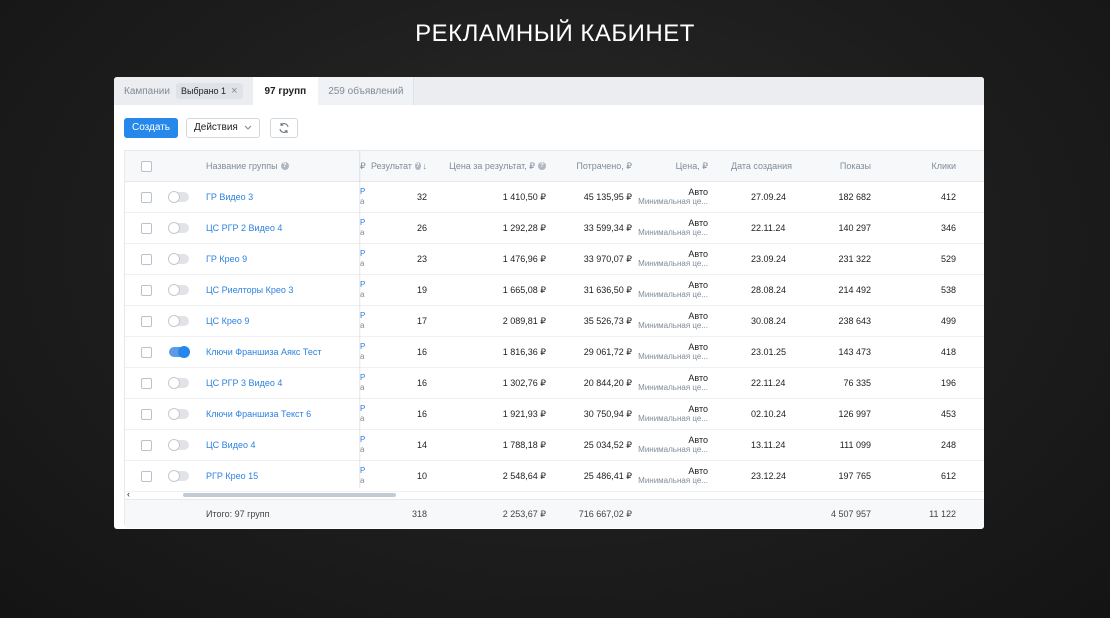  Describe the element at coordinates (216, 127) in the screenshot. I see `actions-label: Действия` at that location.